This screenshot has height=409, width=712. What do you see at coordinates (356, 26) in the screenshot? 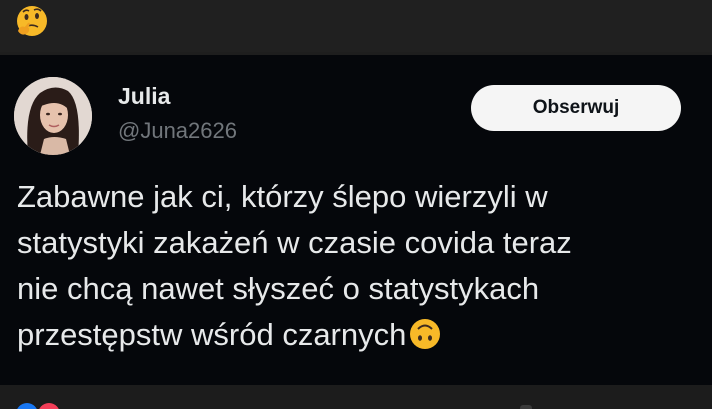
I see `previous-post-strip` at bounding box center [356, 26].